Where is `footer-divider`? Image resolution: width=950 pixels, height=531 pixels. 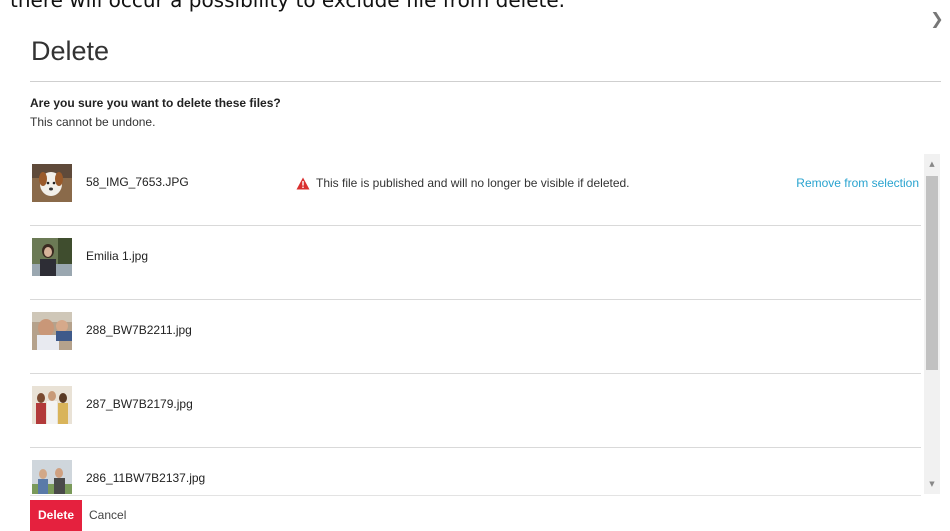
footer-divider is located at coordinates (475, 495).